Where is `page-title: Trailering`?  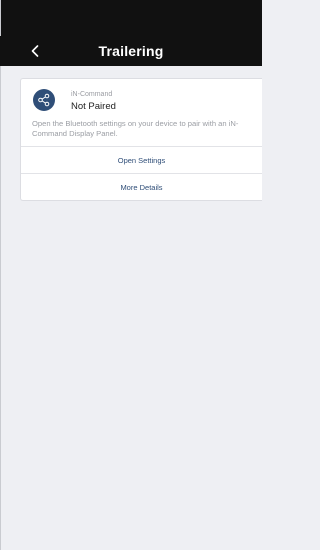 page-title: Trailering is located at coordinates (131, 51).